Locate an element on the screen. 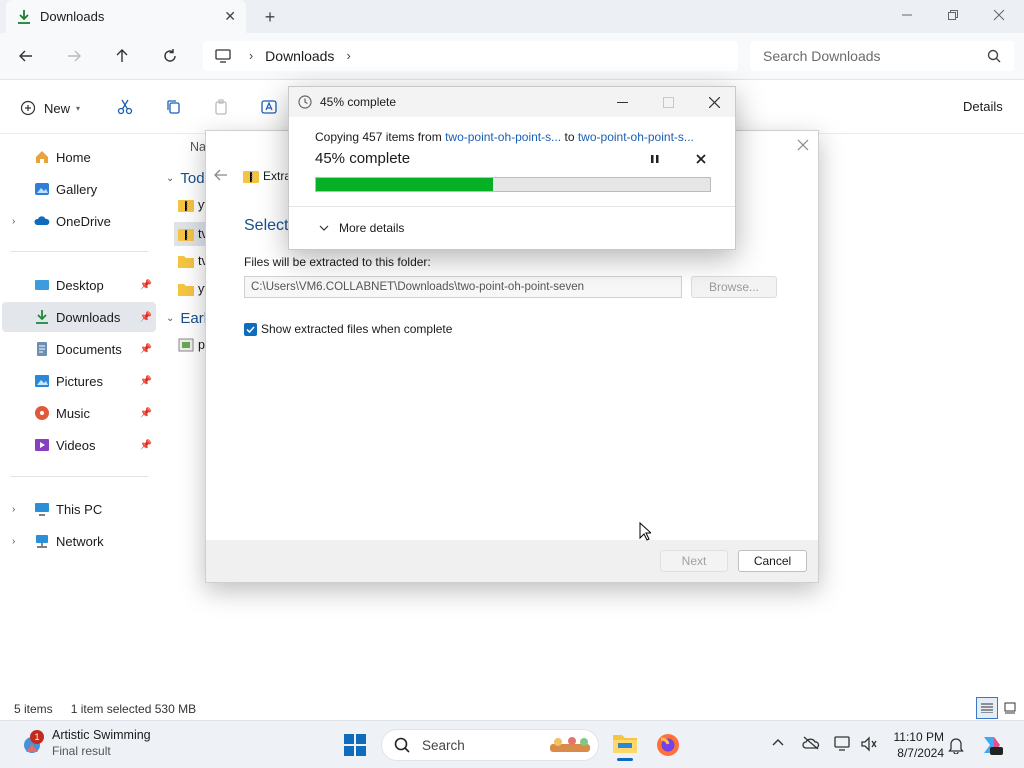 The image size is (1024, 768). sidebar-item-home: Home is located at coordinates (79, 157).